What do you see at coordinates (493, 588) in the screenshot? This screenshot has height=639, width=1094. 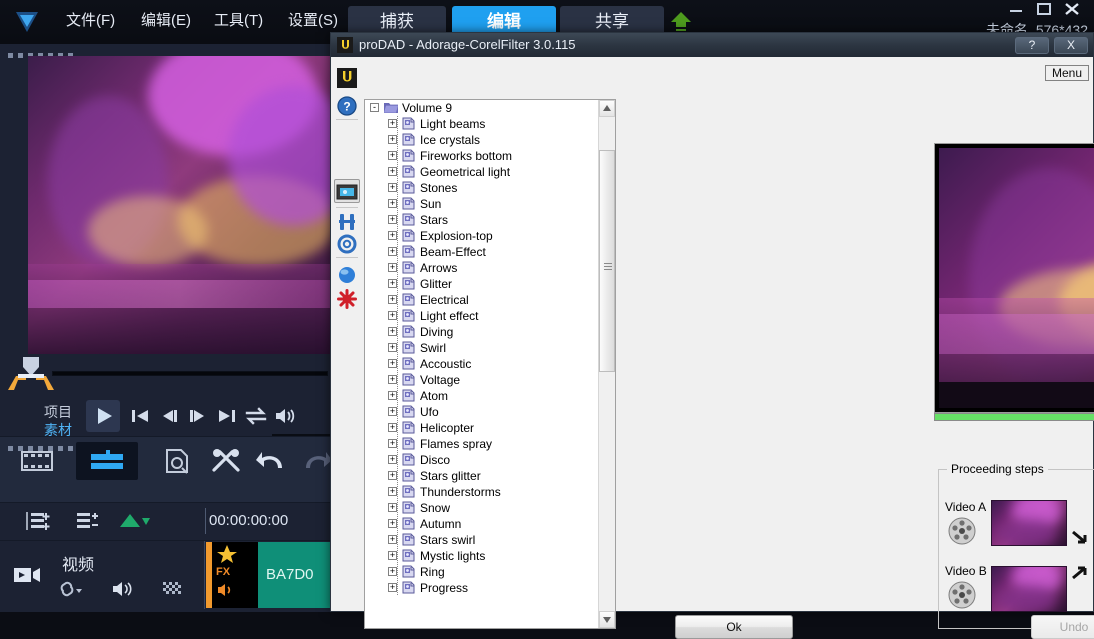 I see `tree-item: + Progress` at bounding box center [493, 588].